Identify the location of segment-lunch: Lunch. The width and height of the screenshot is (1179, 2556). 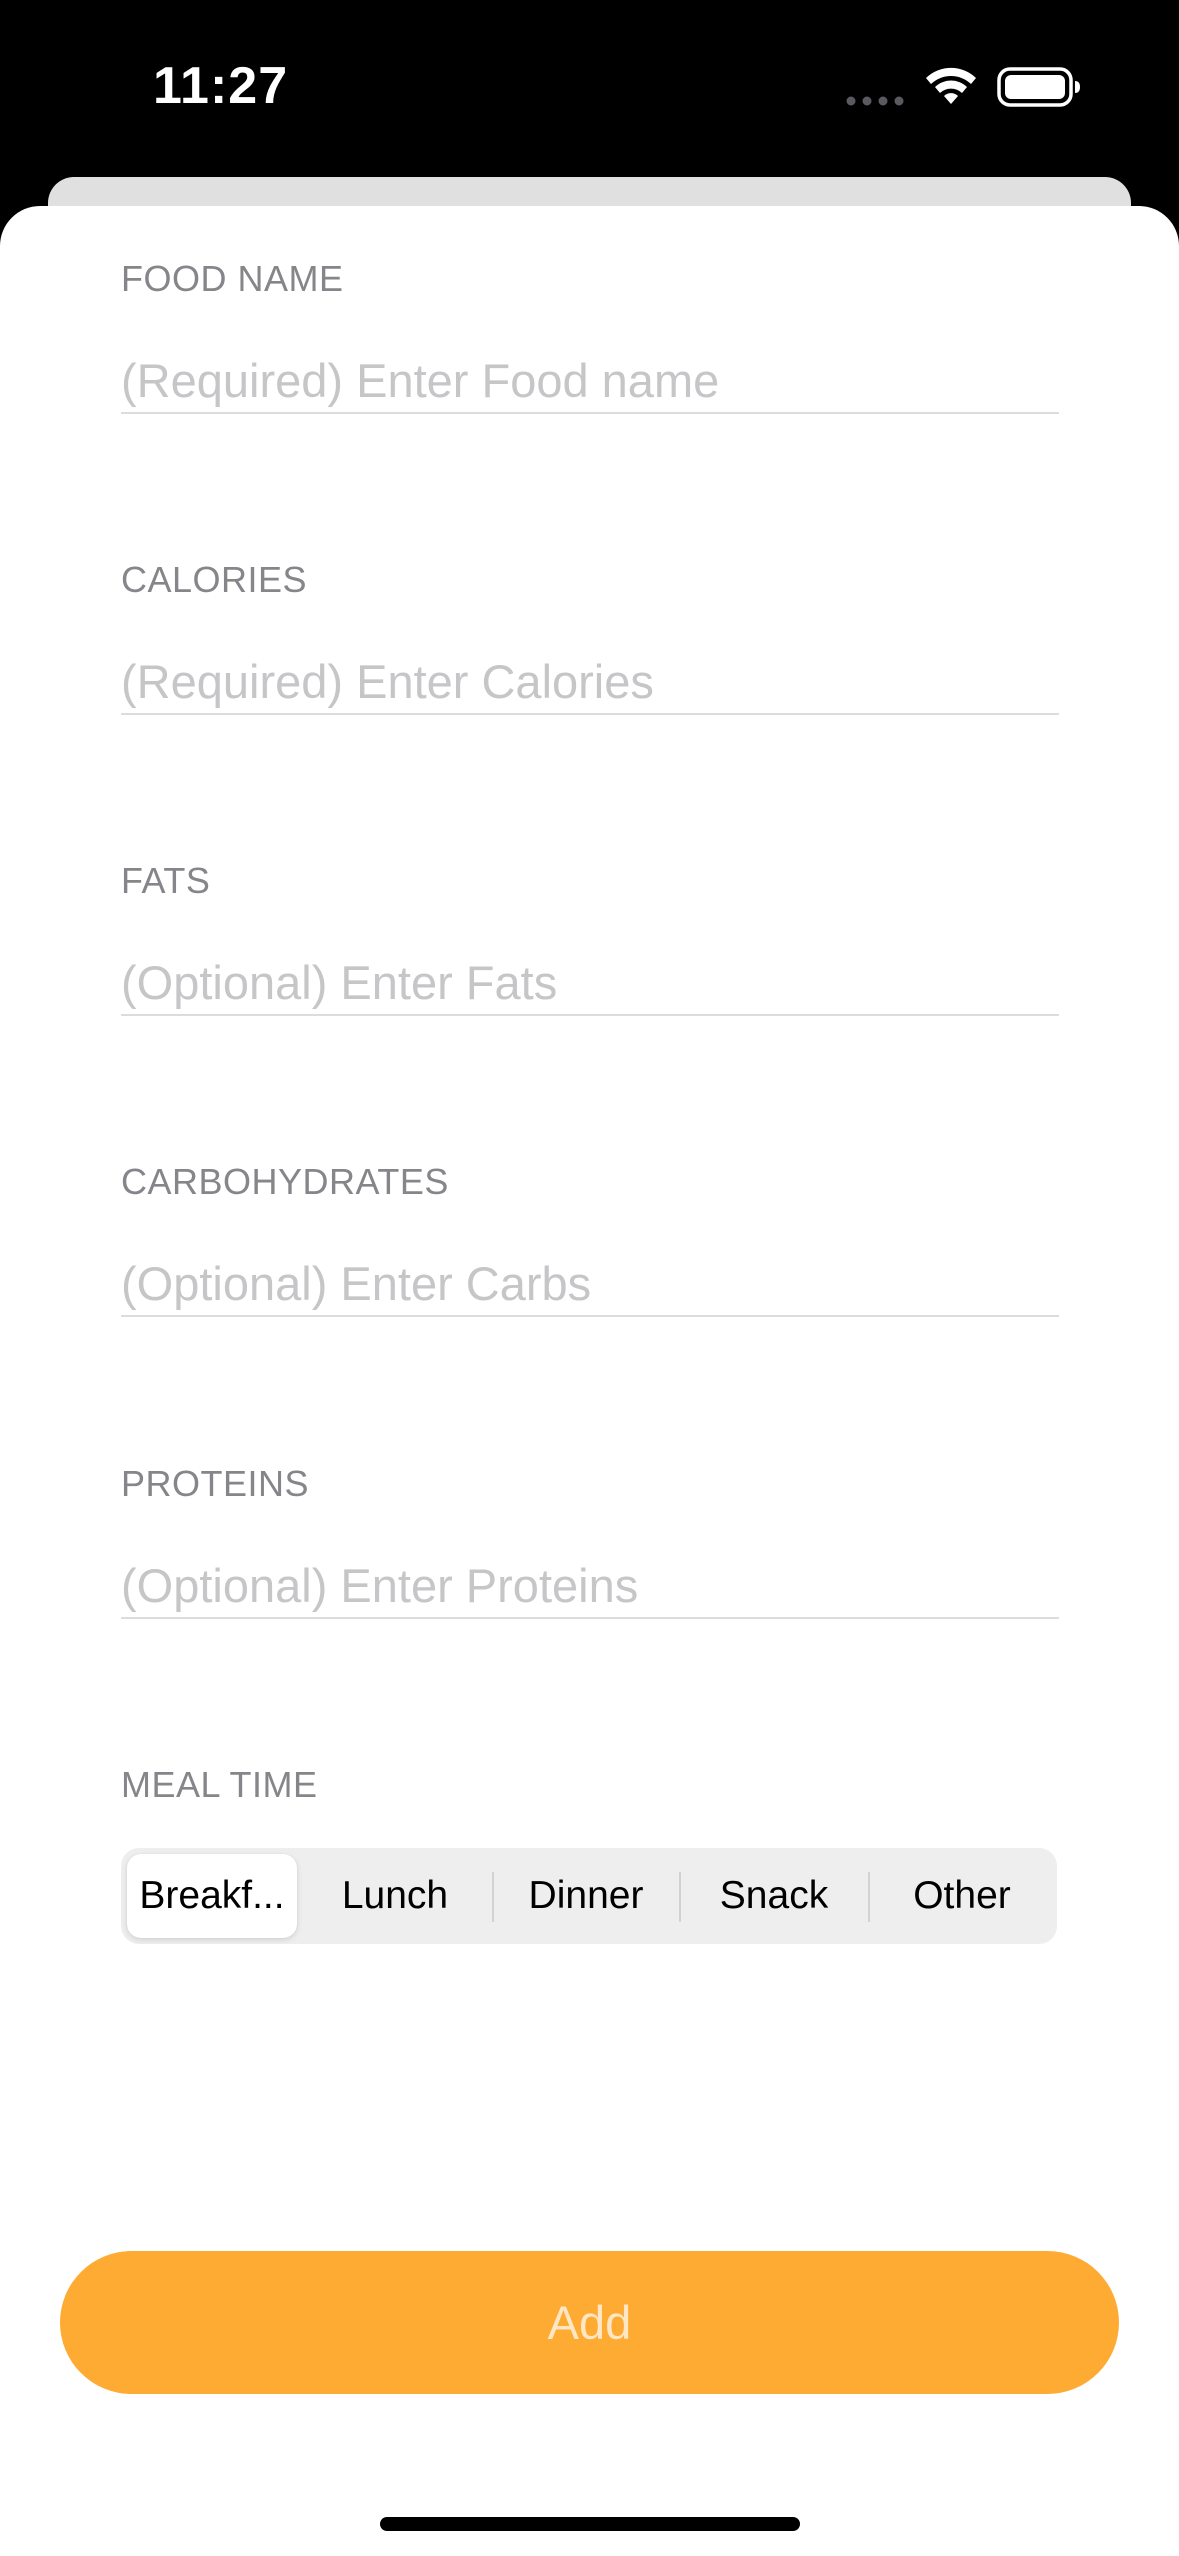
(395, 1896).